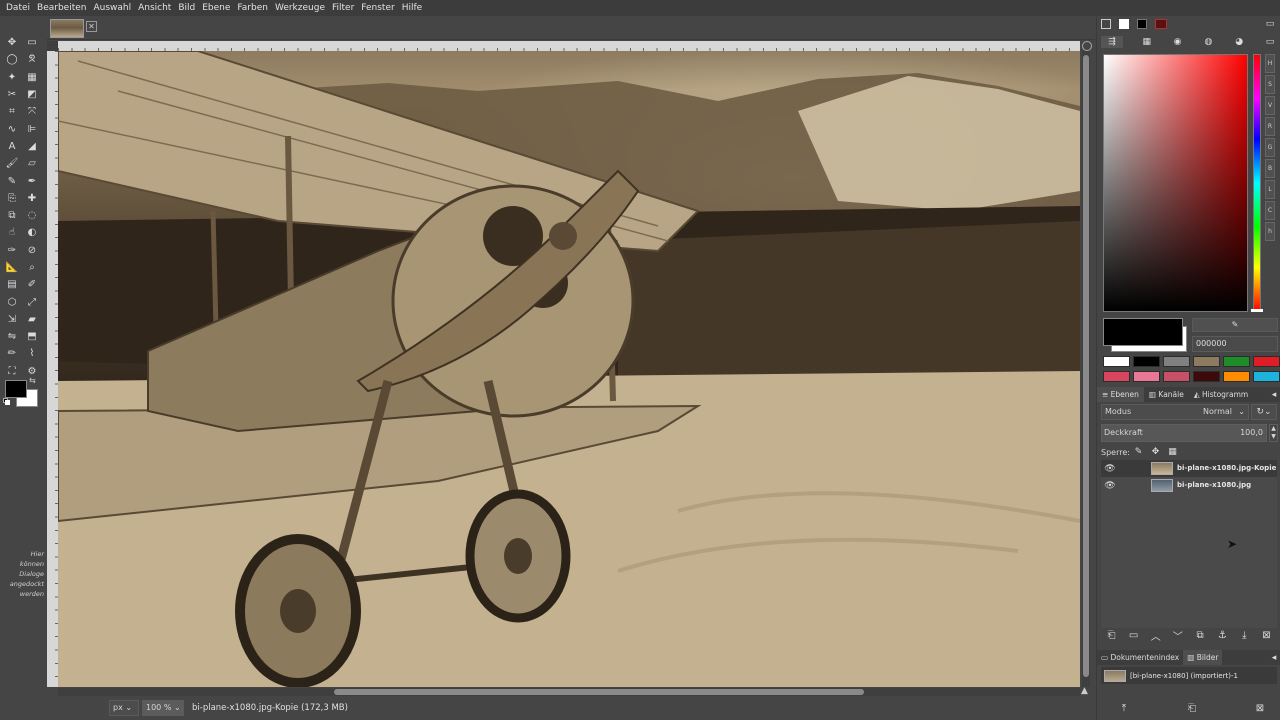  Describe the element at coordinates (1172, 452) in the screenshot. I see `lock-alpha-icon: ▦` at that location.